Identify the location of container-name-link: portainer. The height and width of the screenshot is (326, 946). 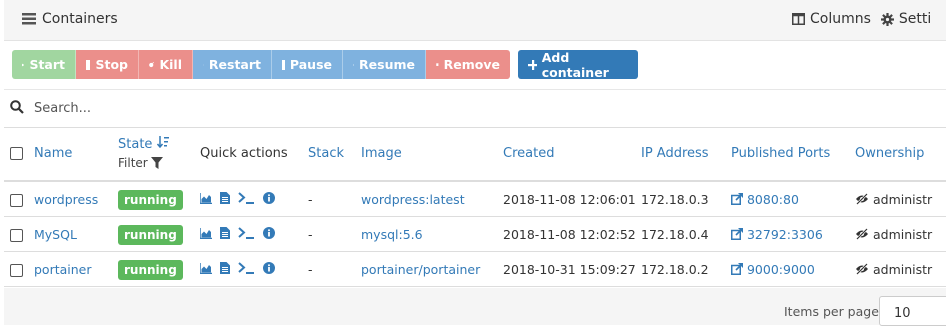
(63, 269).